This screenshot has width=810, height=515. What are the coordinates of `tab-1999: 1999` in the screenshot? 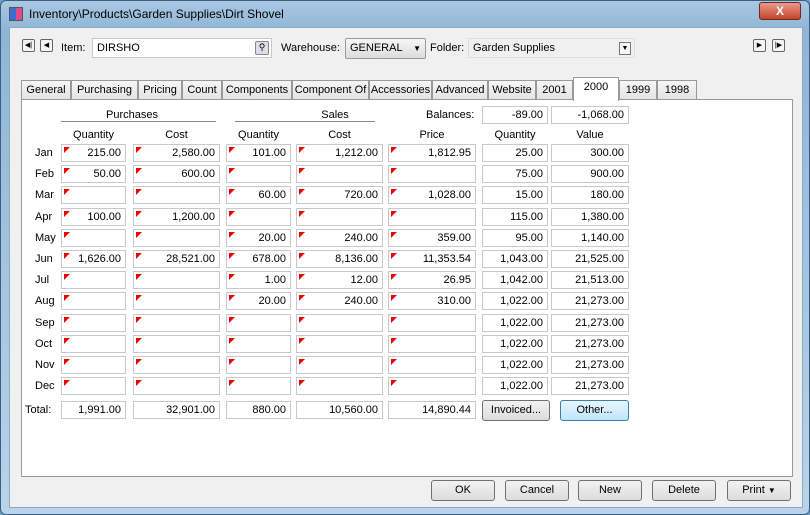 It's located at (638, 90).